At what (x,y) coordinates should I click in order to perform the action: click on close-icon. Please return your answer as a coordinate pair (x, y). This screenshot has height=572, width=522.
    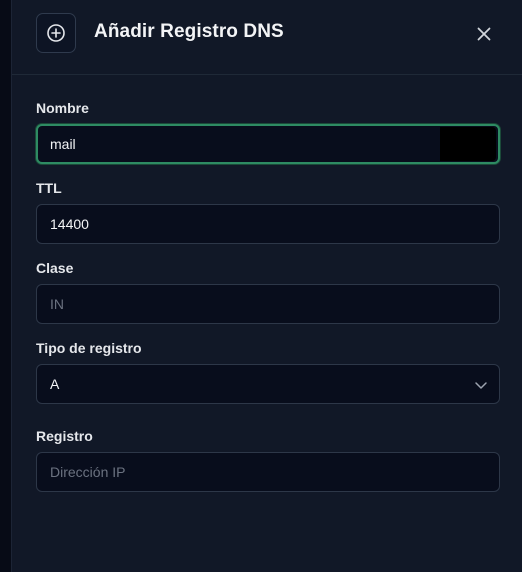
    Looking at the image, I should click on (484, 34).